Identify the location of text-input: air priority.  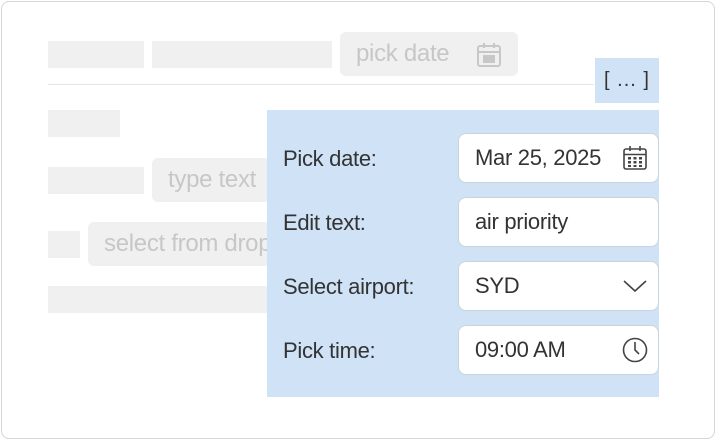
(558, 222).